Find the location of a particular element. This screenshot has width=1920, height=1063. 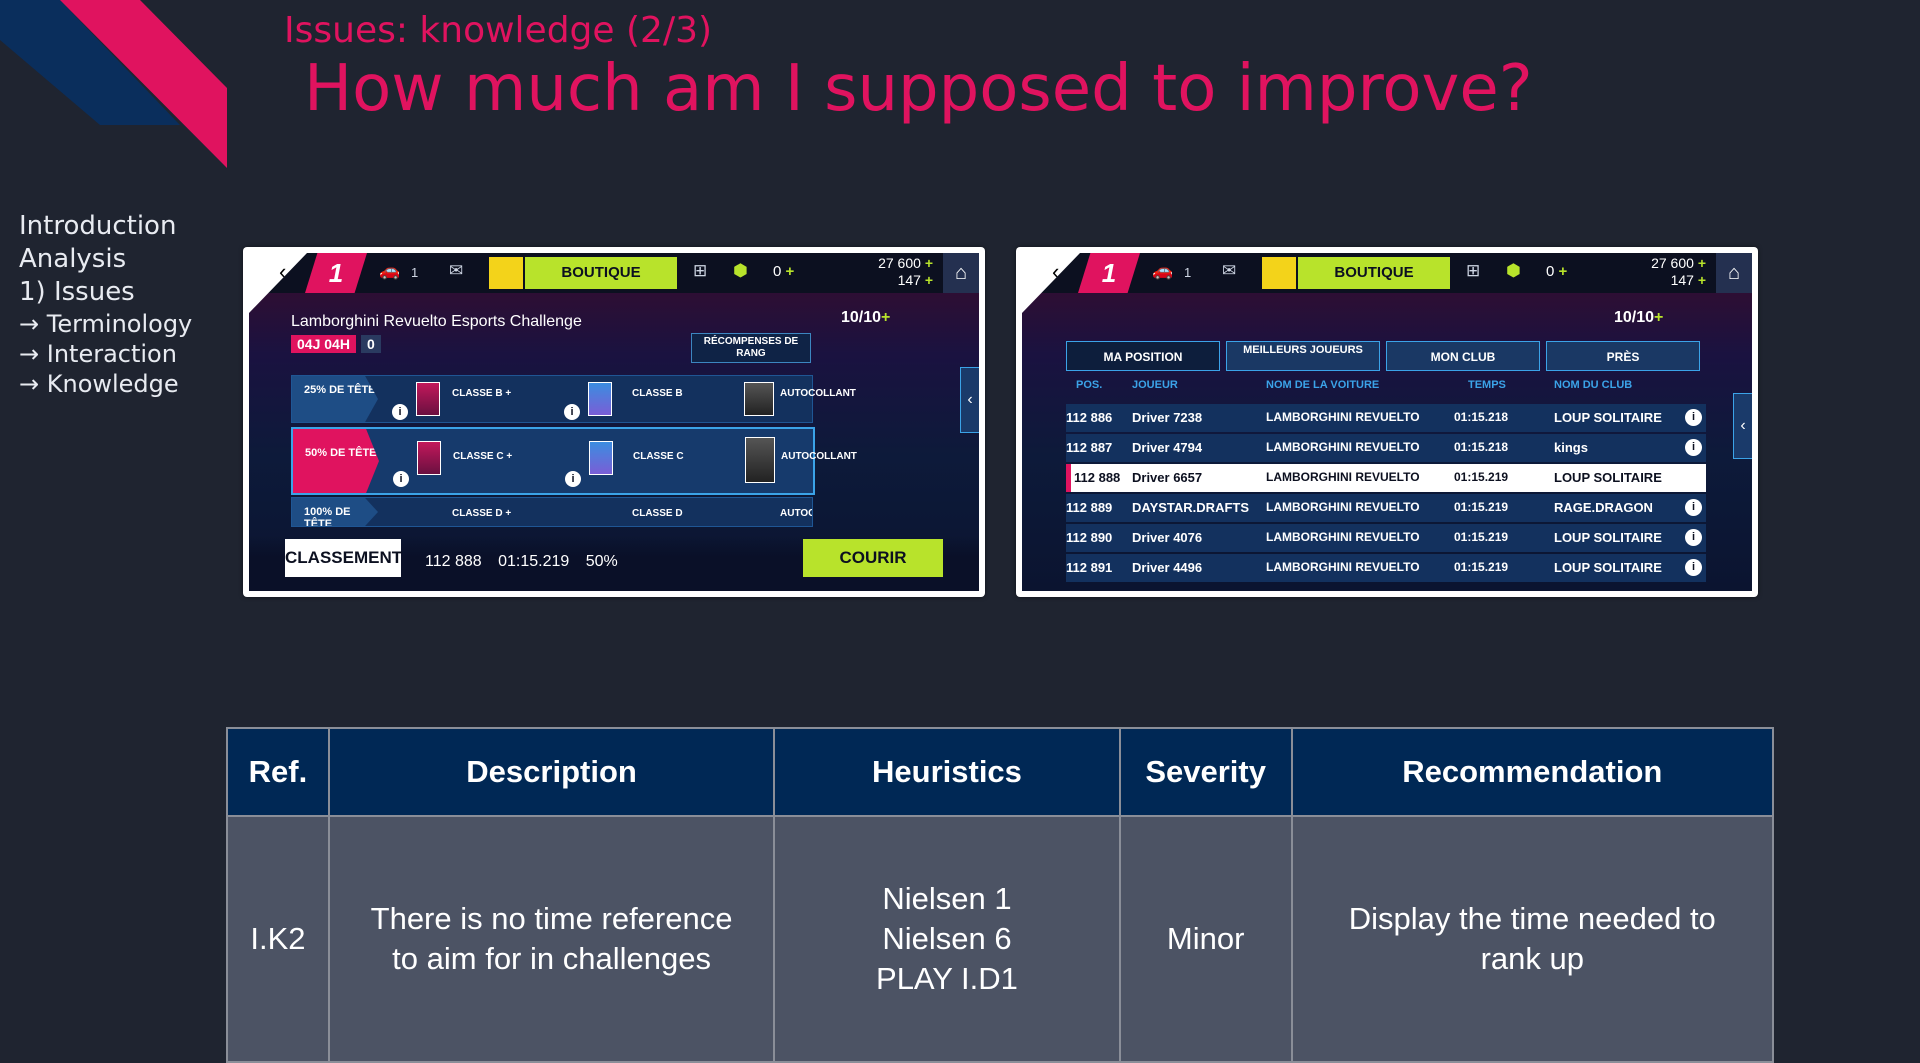

corner-decoration is located at coordinates (113, 84).